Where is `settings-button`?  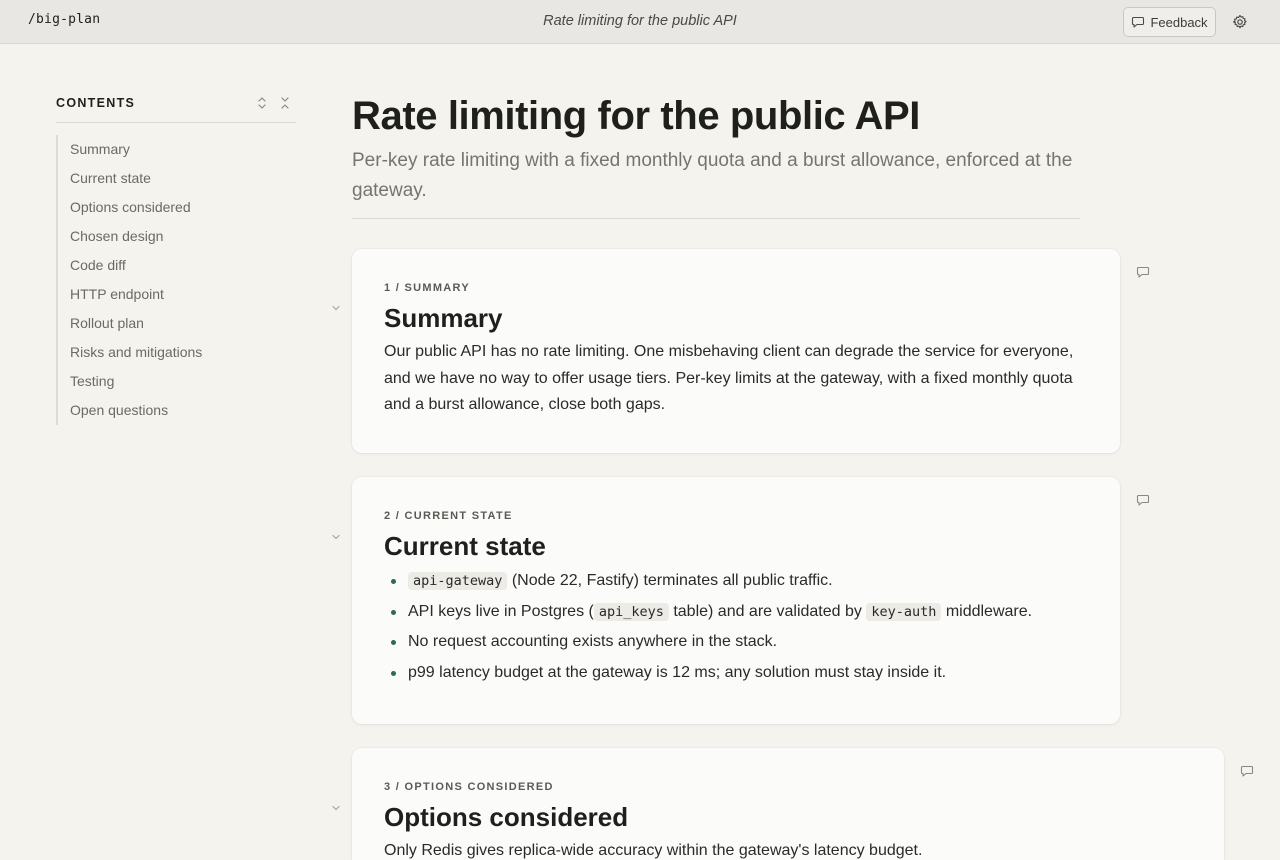 settings-button is located at coordinates (1240, 22).